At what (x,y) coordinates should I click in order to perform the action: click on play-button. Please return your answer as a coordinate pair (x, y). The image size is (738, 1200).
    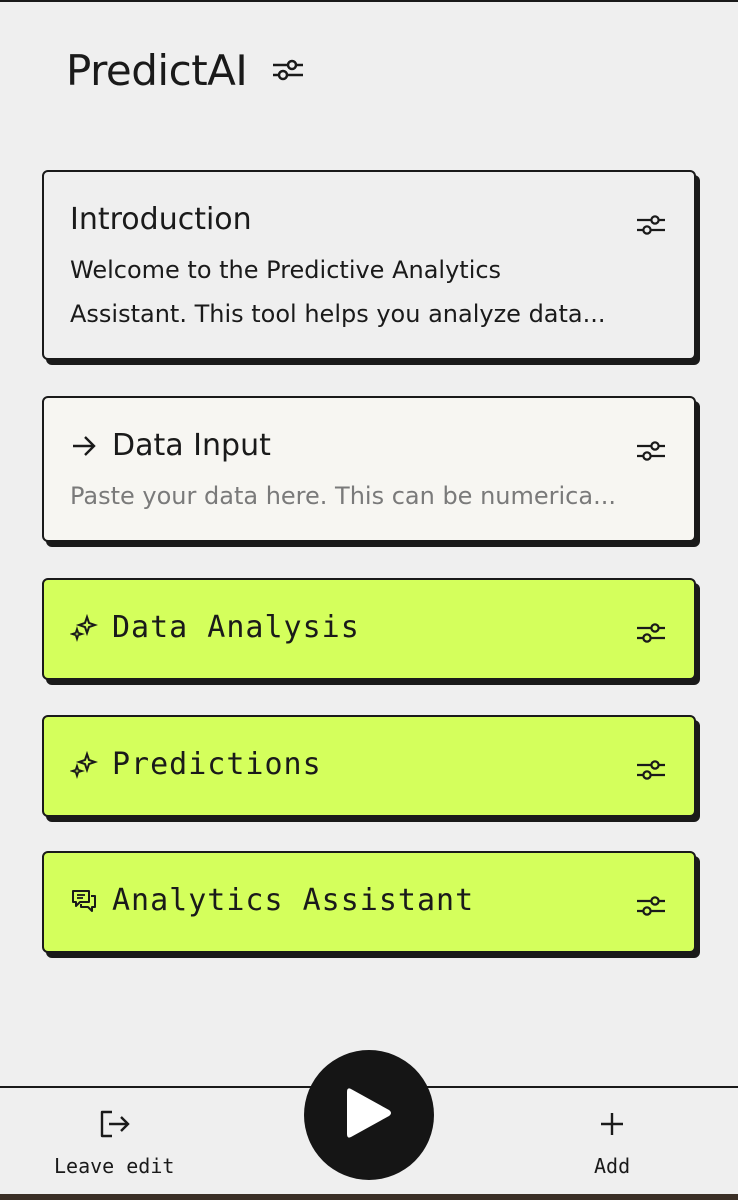
    Looking at the image, I should click on (369, 1115).